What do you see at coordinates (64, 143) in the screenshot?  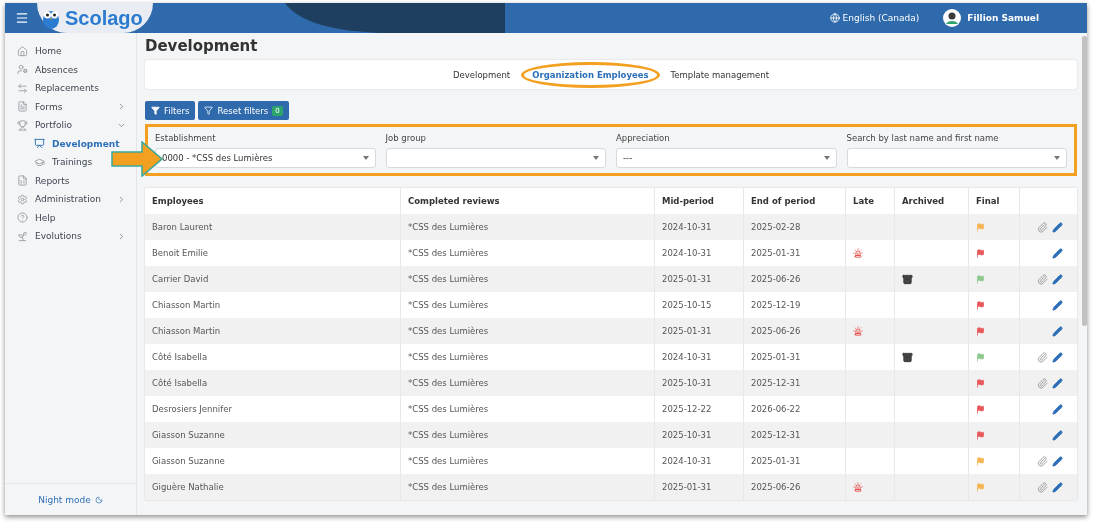 I see `sidebar-subitem: Development` at bounding box center [64, 143].